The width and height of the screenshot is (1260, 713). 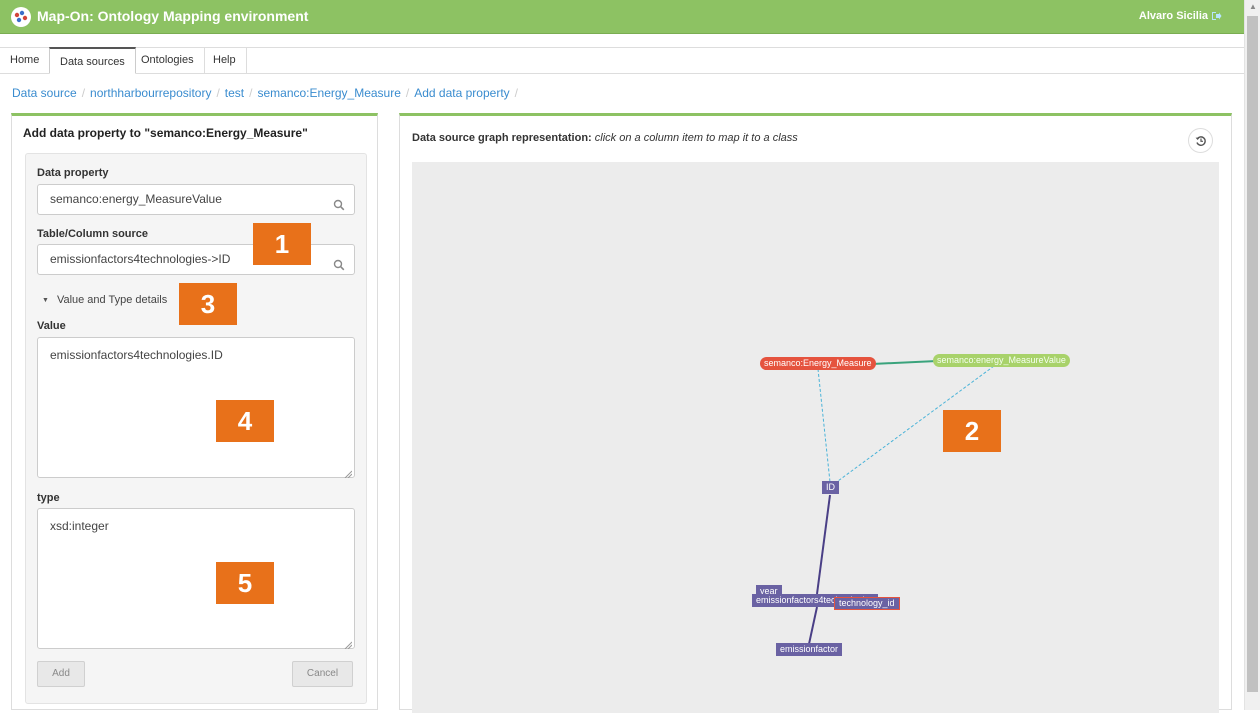 What do you see at coordinates (196, 408) in the screenshot?
I see `value-textarea: emissionfactors4technologies.ID` at bounding box center [196, 408].